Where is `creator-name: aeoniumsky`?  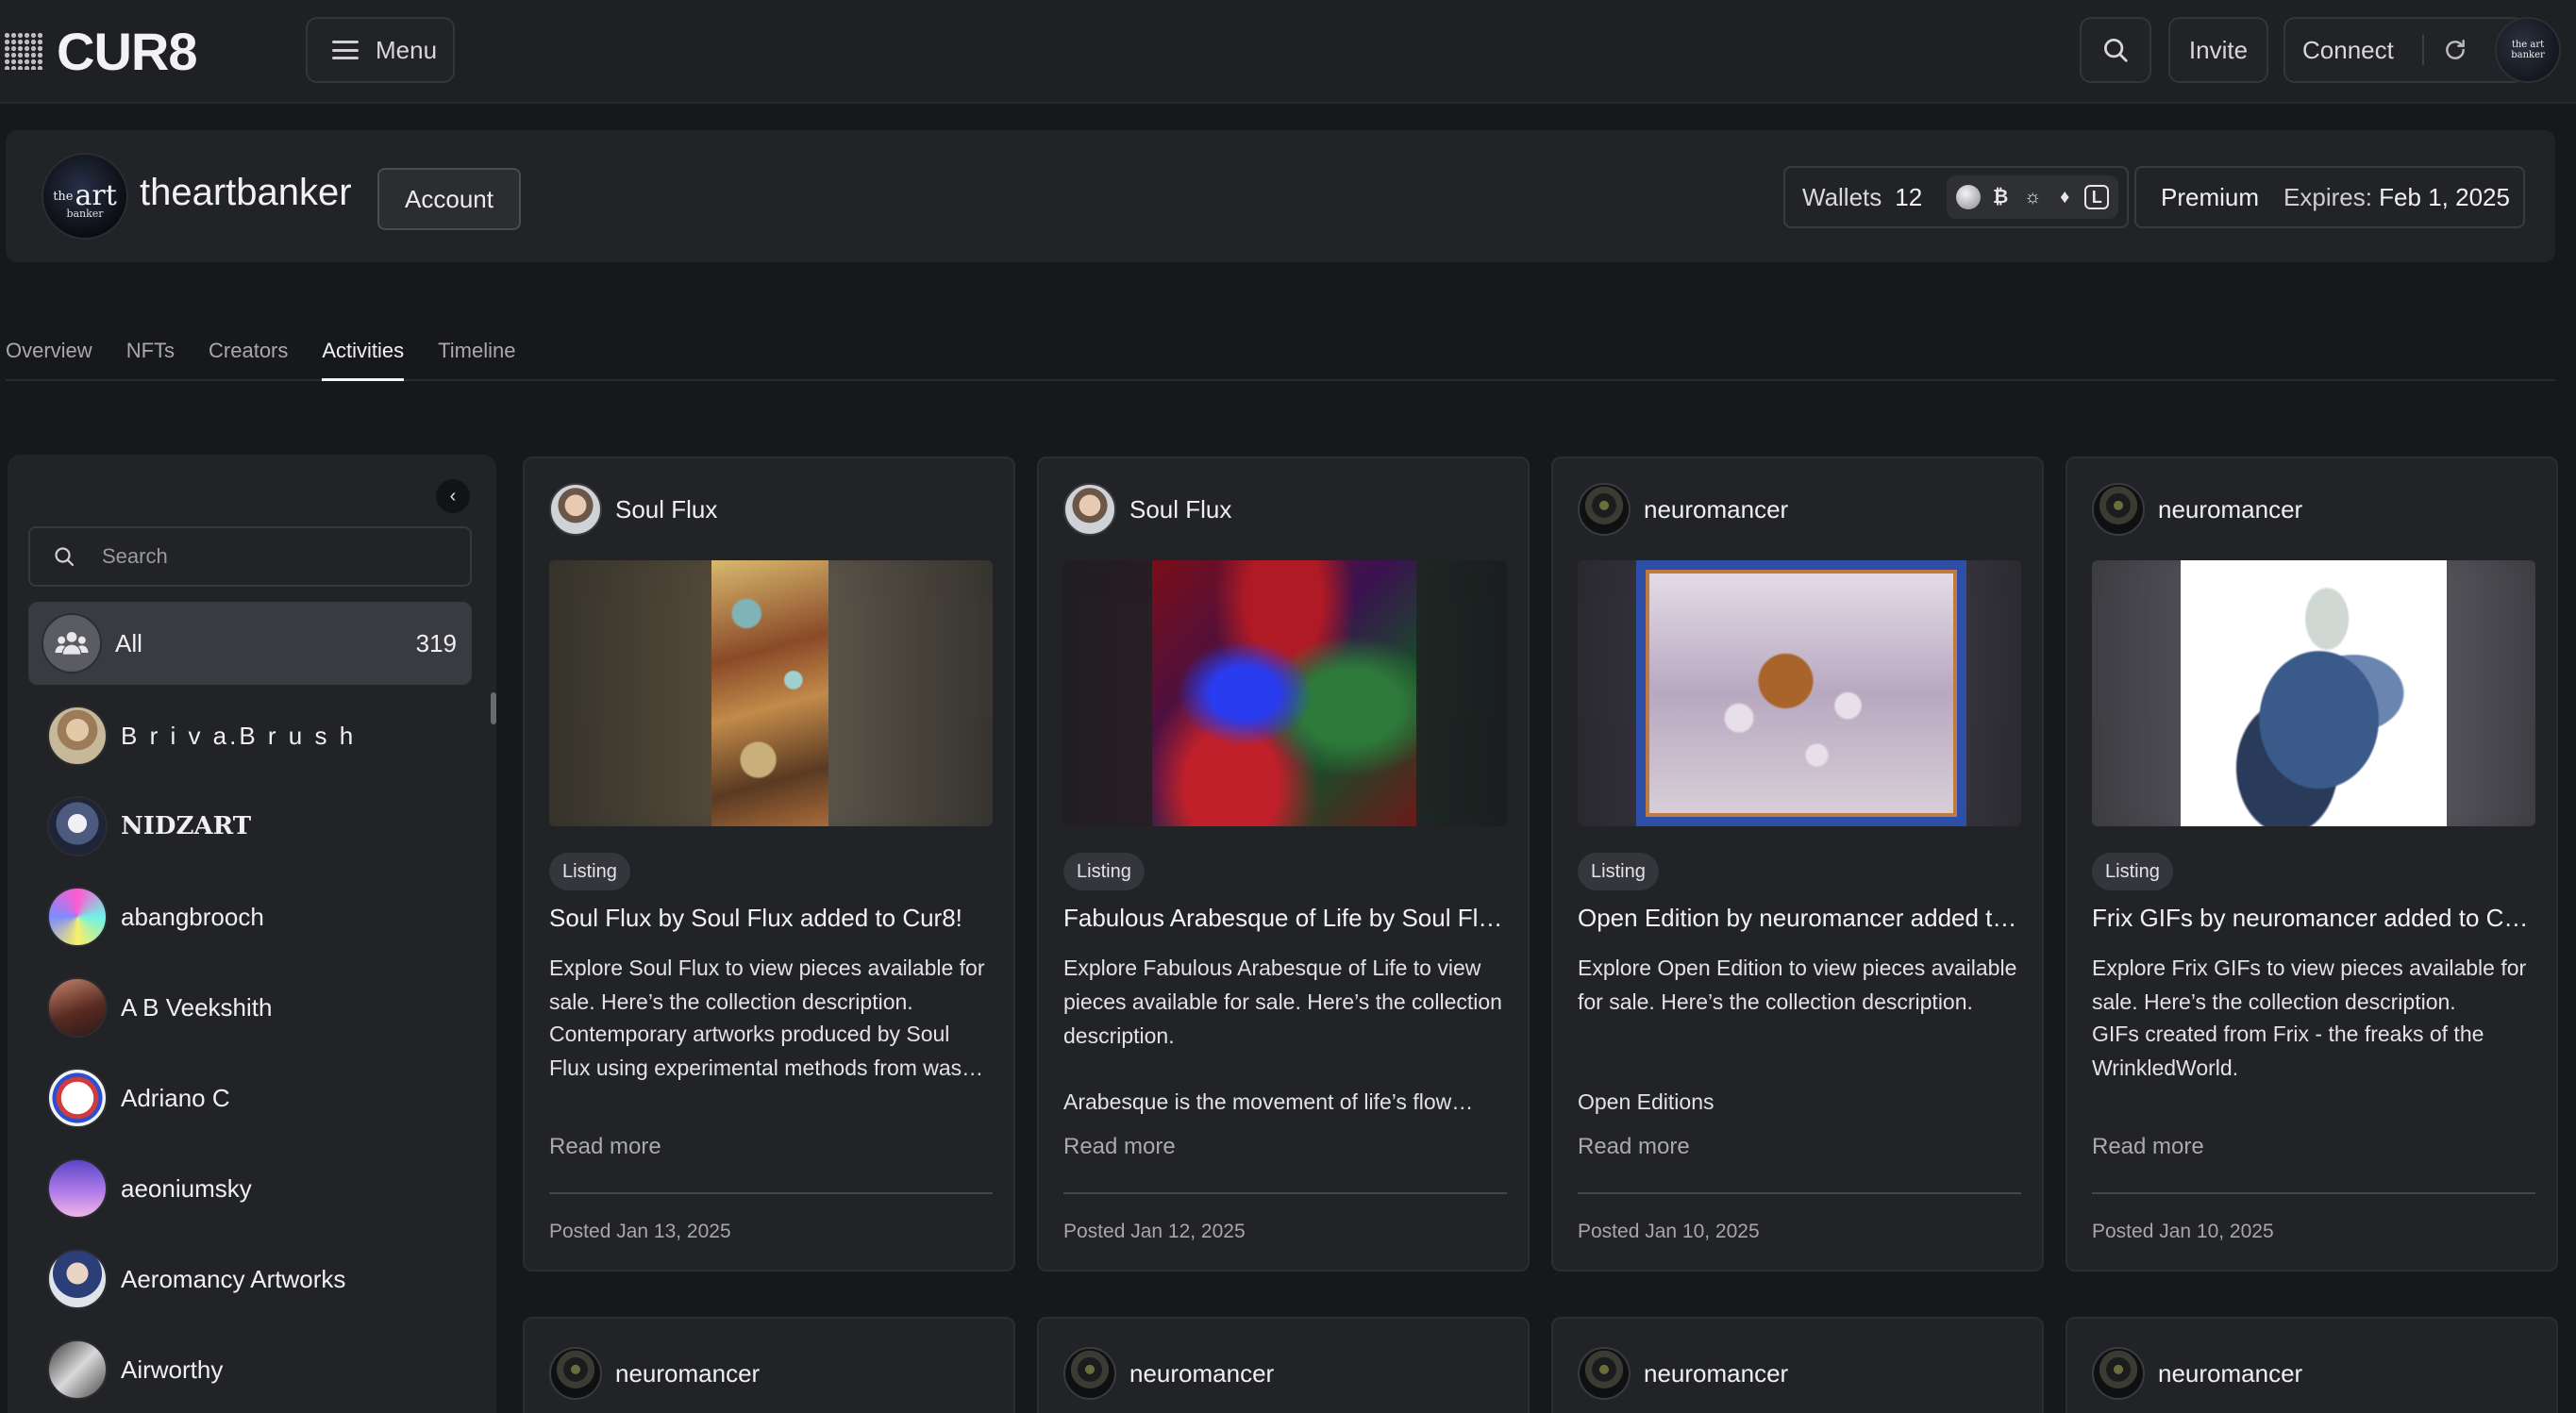
creator-name: aeoniumsky is located at coordinates (186, 1188).